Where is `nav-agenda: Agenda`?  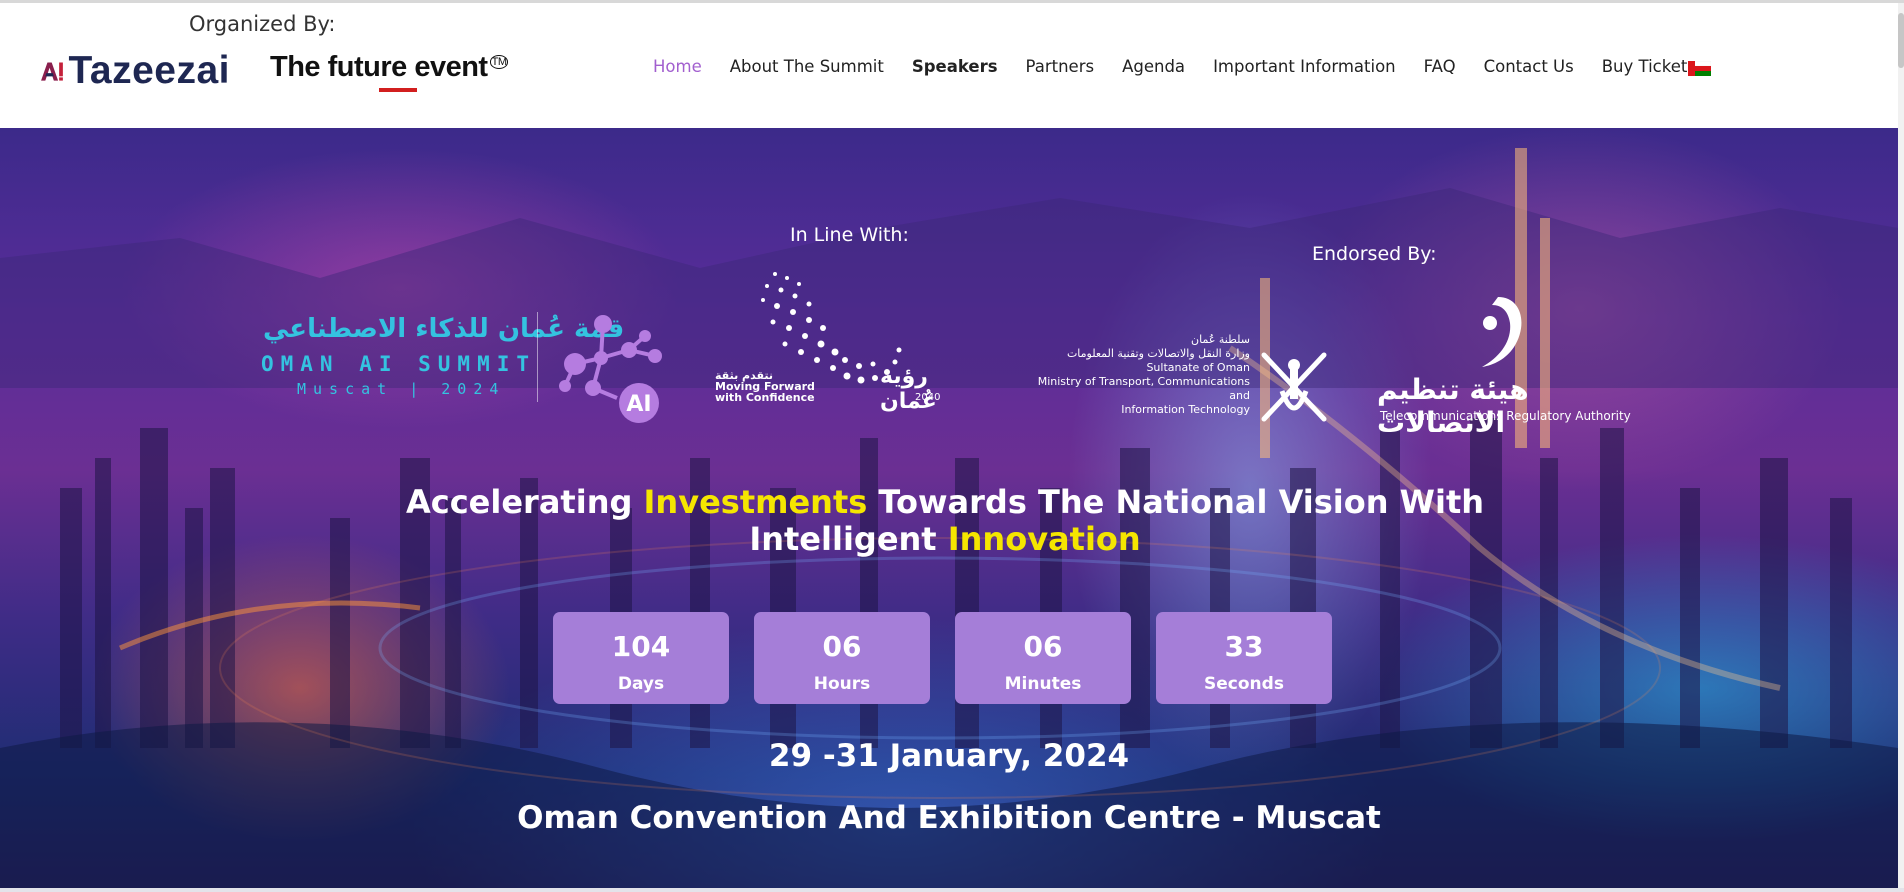
nav-agenda: Agenda is located at coordinates (1153, 66).